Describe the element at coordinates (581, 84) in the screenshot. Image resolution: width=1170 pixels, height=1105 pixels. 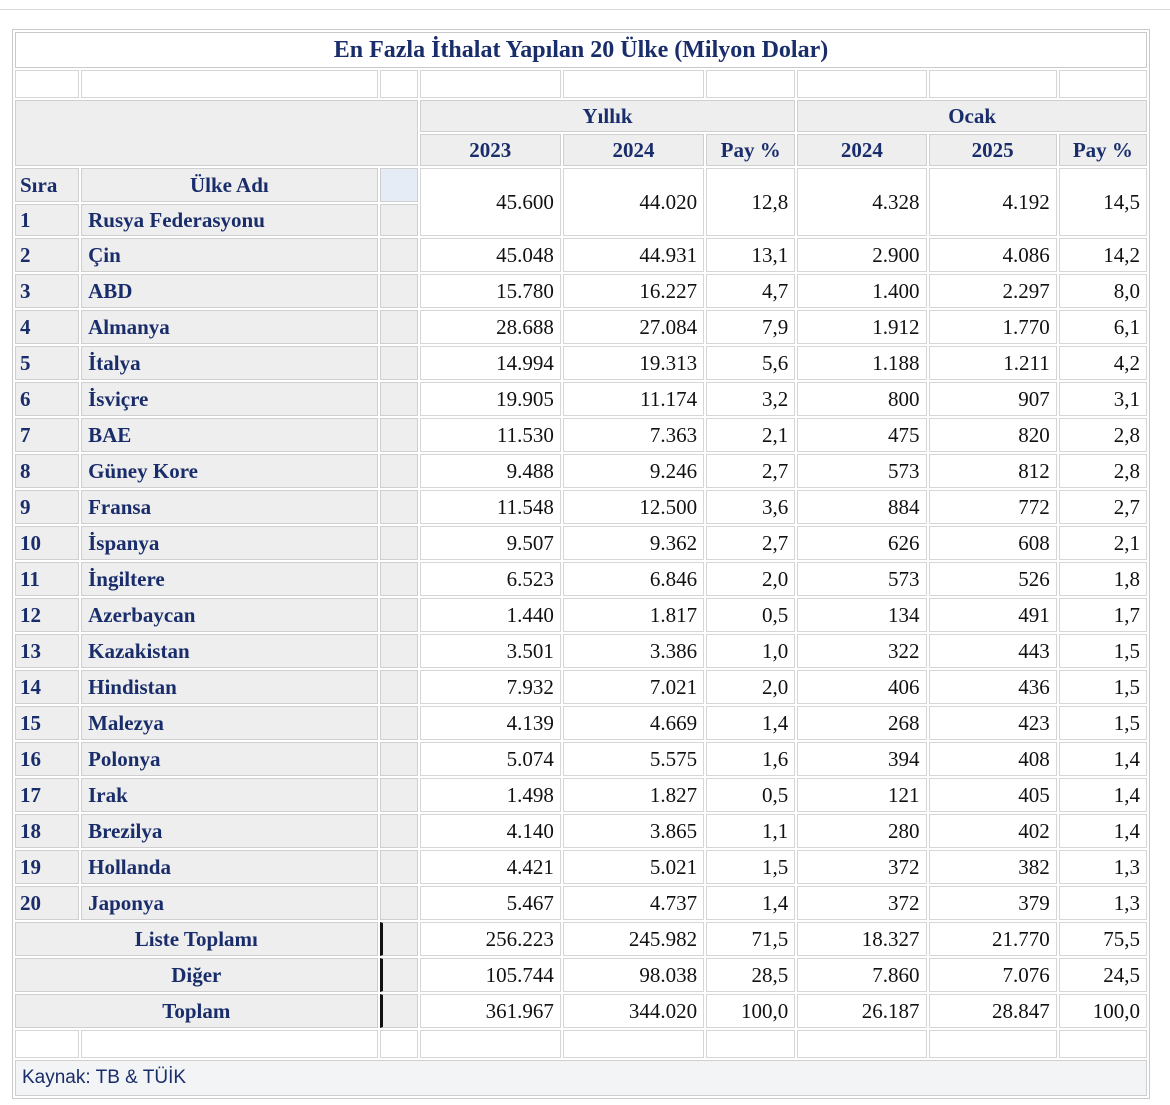
I see `spacer-row` at that location.